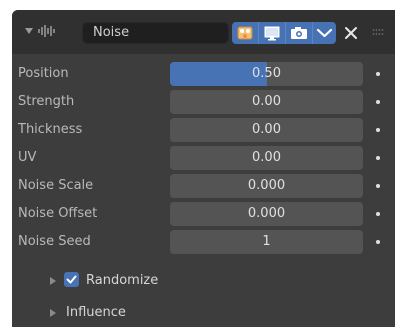 The width and height of the screenshot is (395, 327). Describe the element at coordinates (155, 33) in the screenshot. I see `modifier-name-field: Noise` at that location.